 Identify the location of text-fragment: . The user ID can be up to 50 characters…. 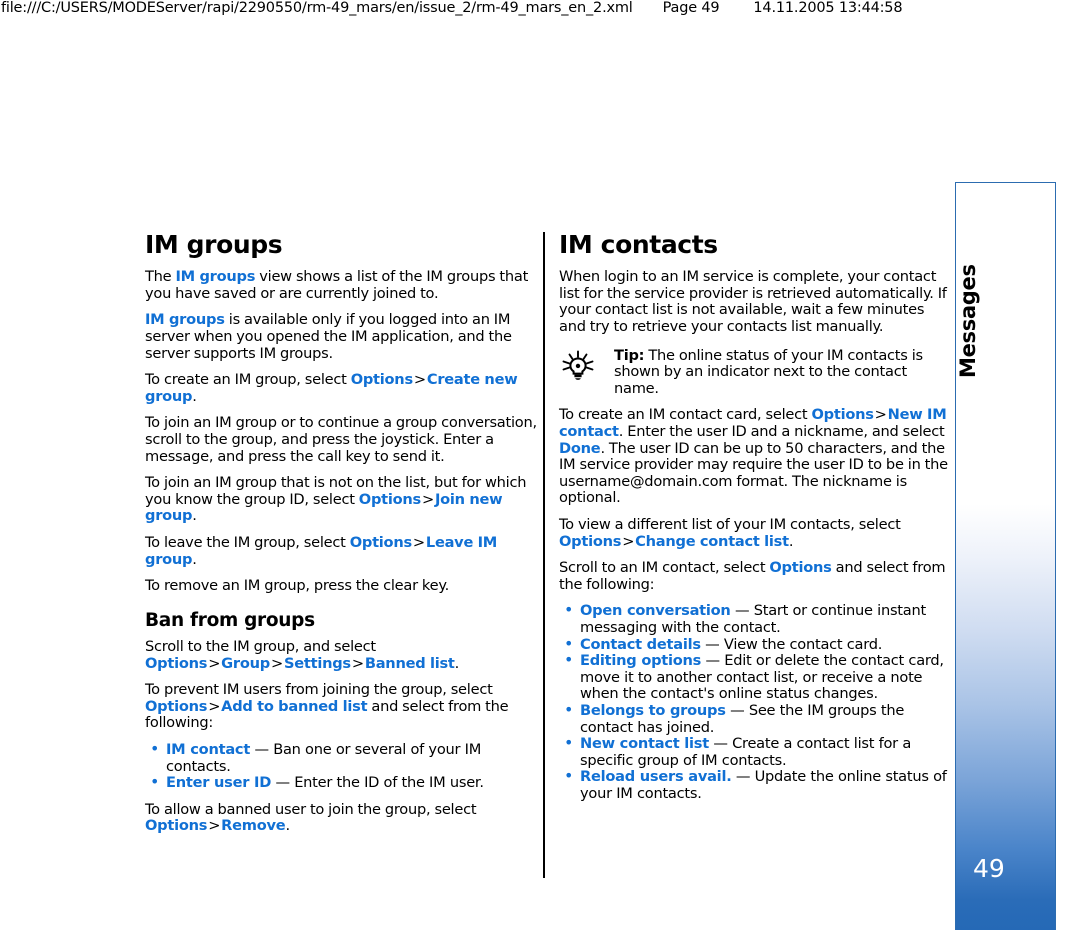
(753, 473).